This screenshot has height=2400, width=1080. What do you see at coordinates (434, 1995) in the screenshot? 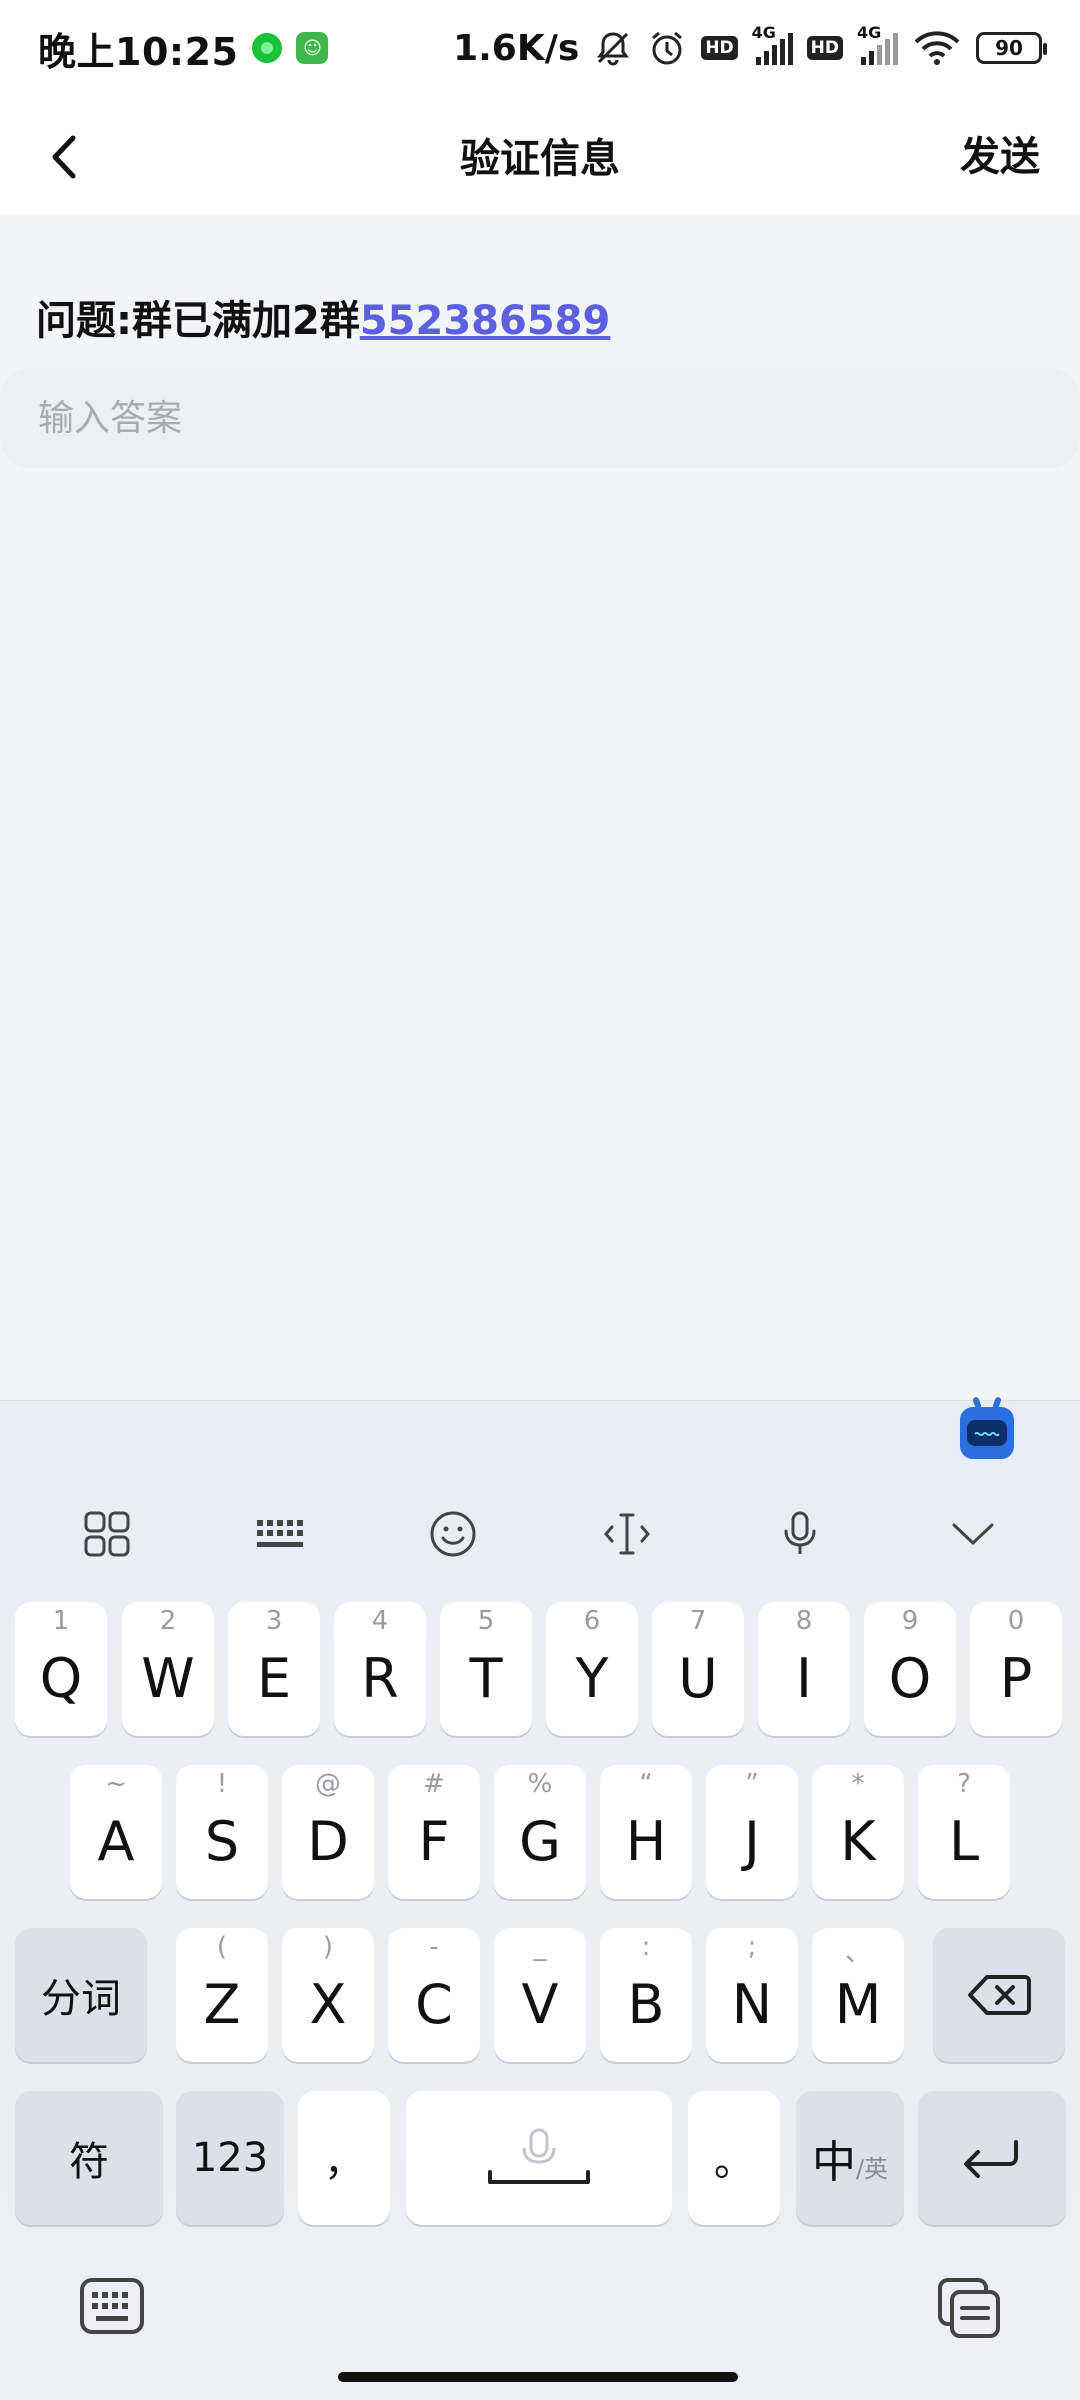
I see `key-c: -C` at bounding box center [434, 1995].